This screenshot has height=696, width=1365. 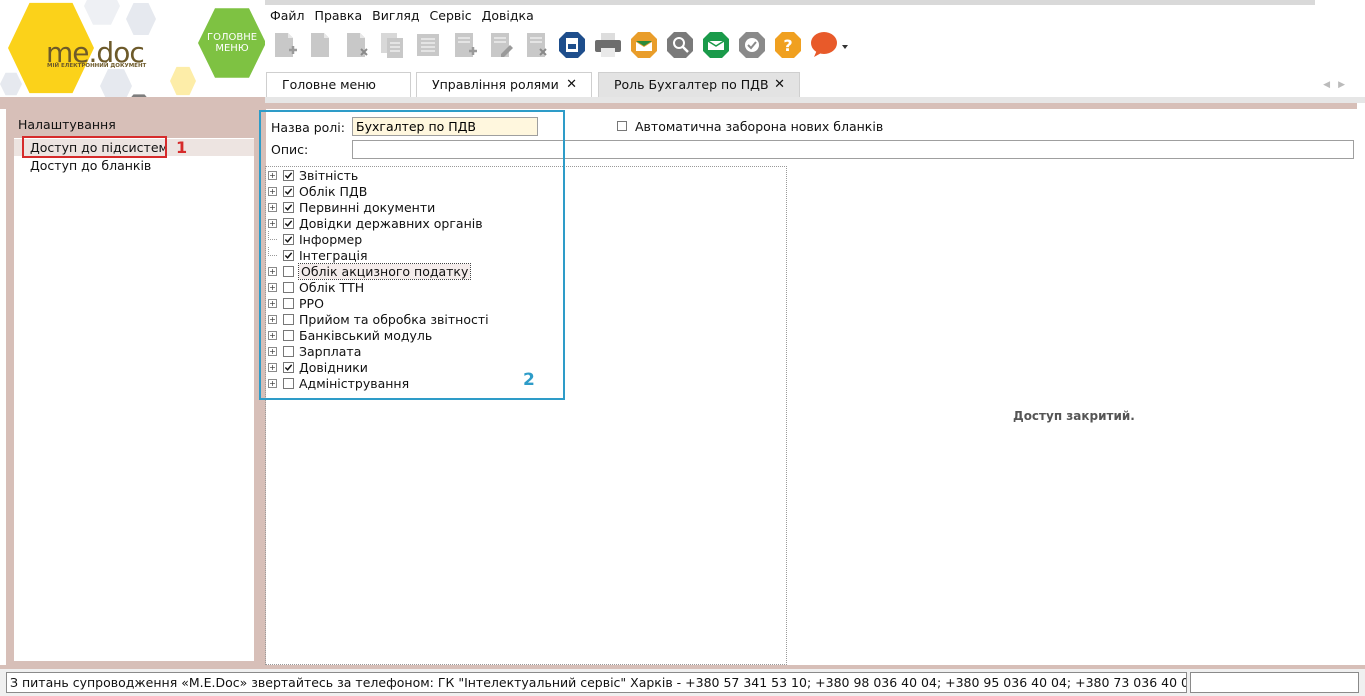 I want to click on delete-document-icon, so click(x=356, y=45).